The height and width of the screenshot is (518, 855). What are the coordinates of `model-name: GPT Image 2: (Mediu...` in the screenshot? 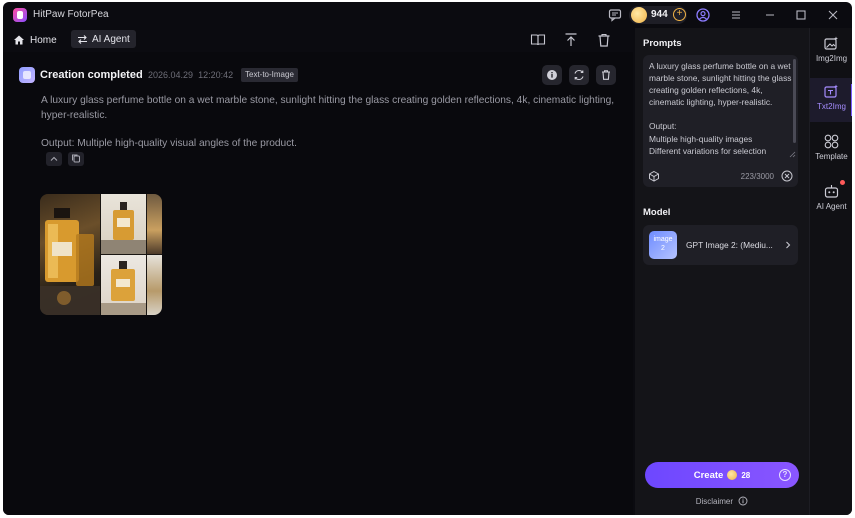 It's located at (729, 245).